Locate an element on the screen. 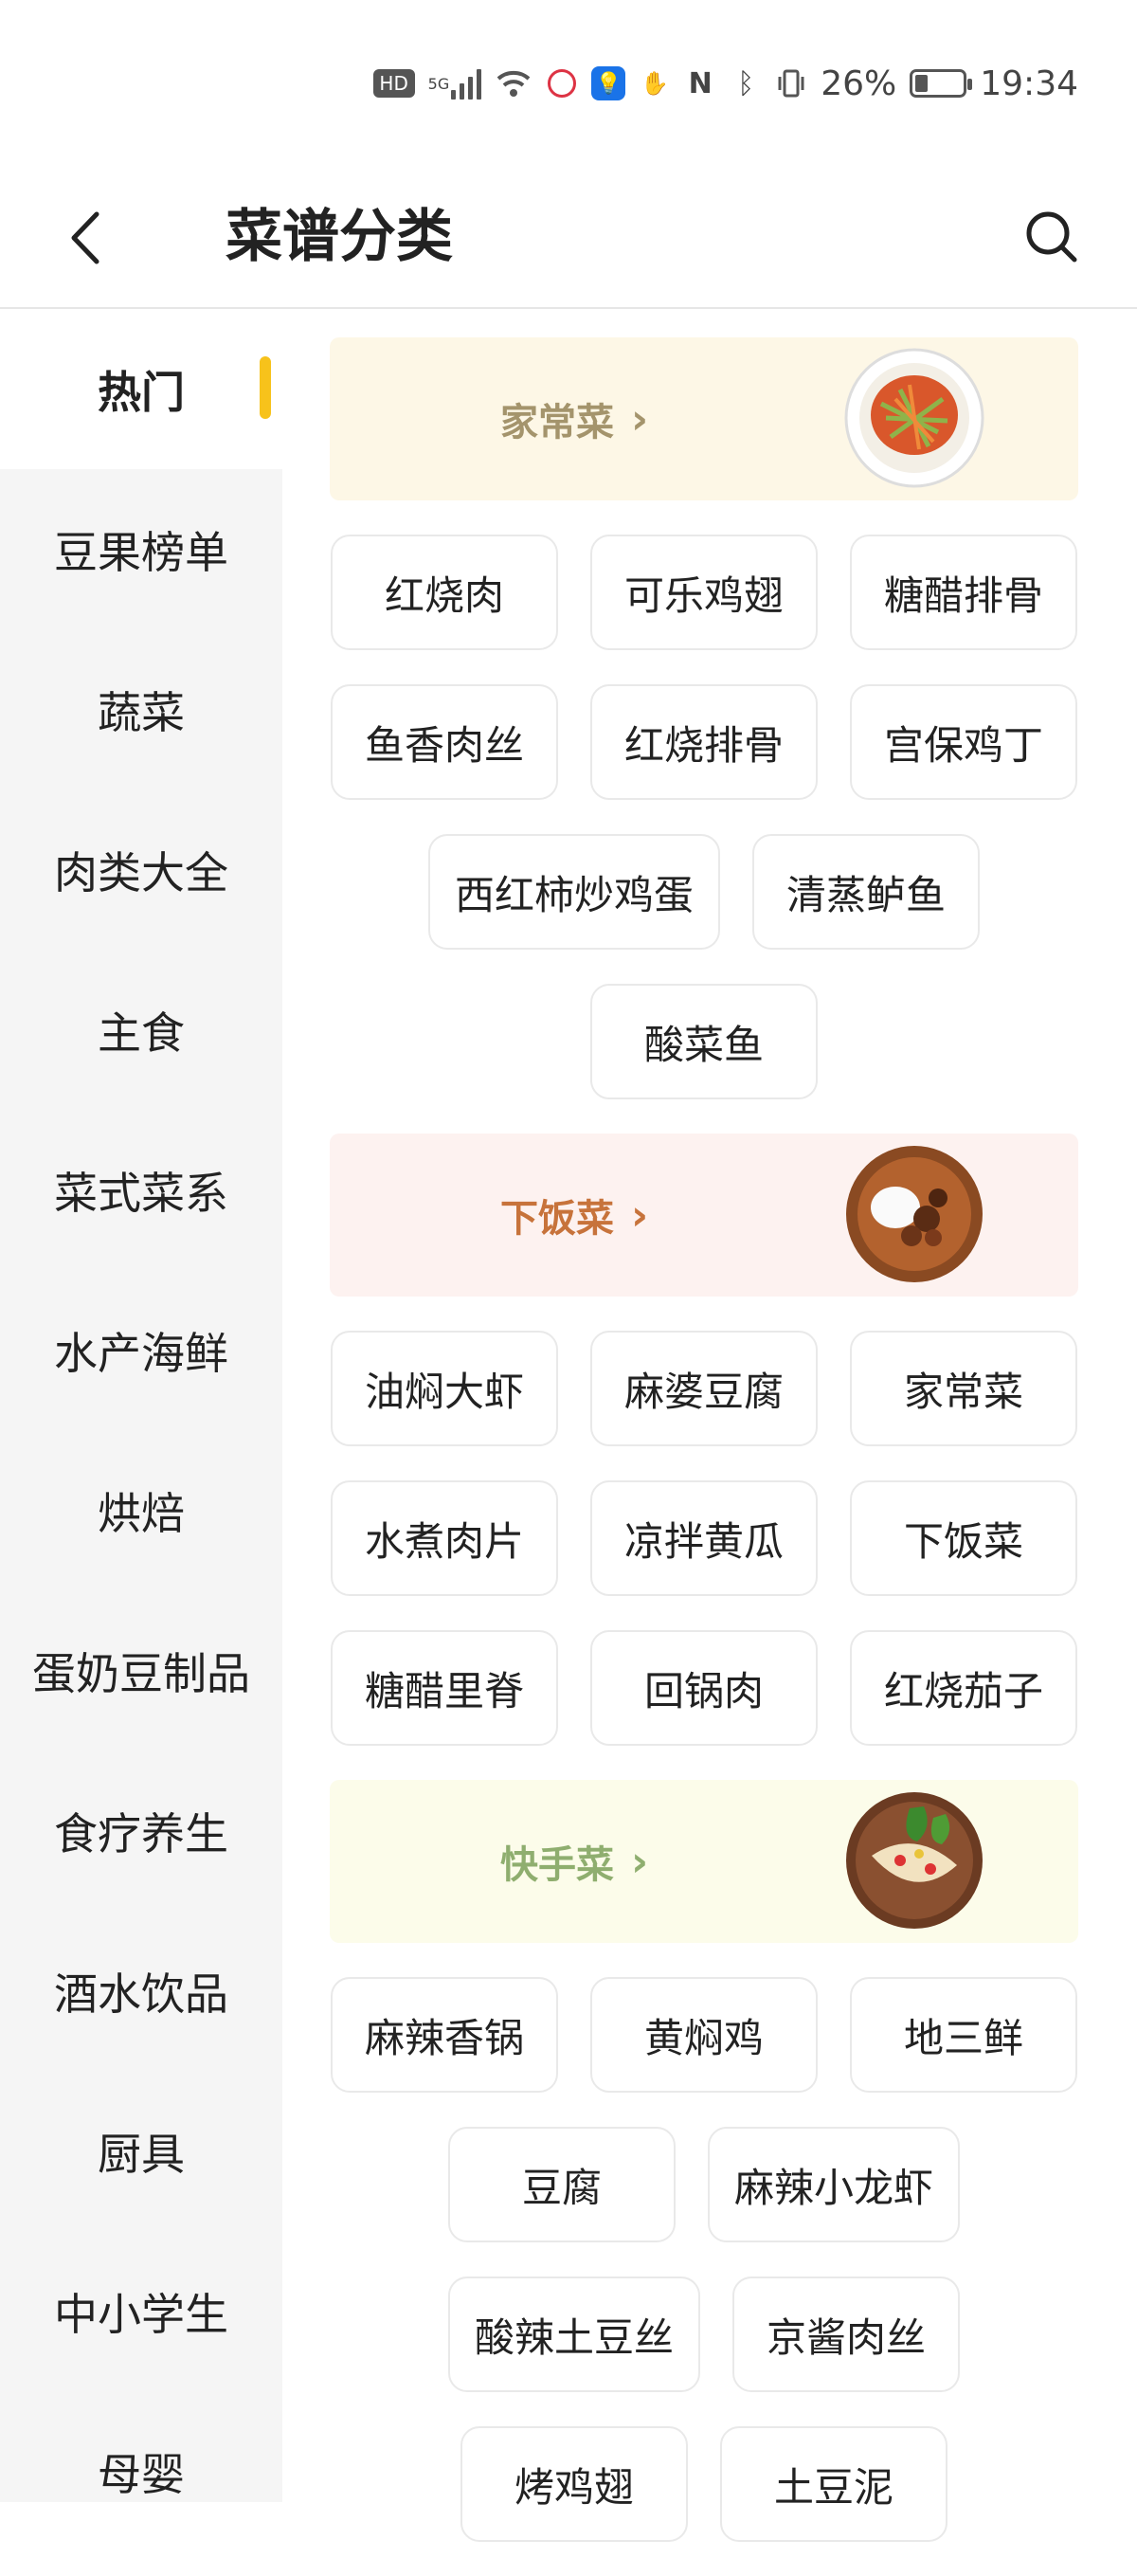 This screenshot has height=2576, width=1137. sidebar-item: 酒水饮品 is located at coordinates (141, 1991).